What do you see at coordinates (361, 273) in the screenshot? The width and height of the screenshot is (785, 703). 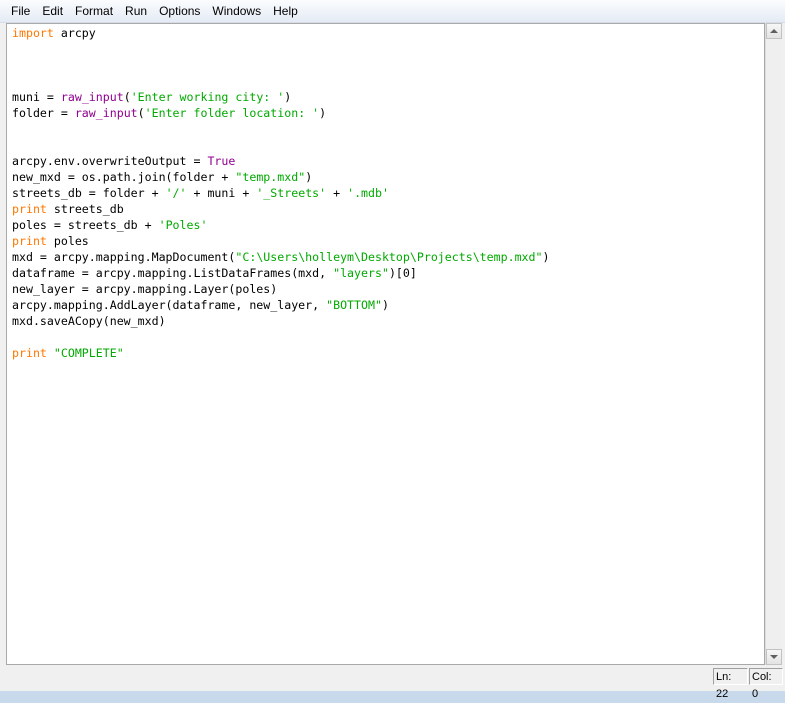 I see `code-token-str: "layers"` at bounding box center [361, 273].